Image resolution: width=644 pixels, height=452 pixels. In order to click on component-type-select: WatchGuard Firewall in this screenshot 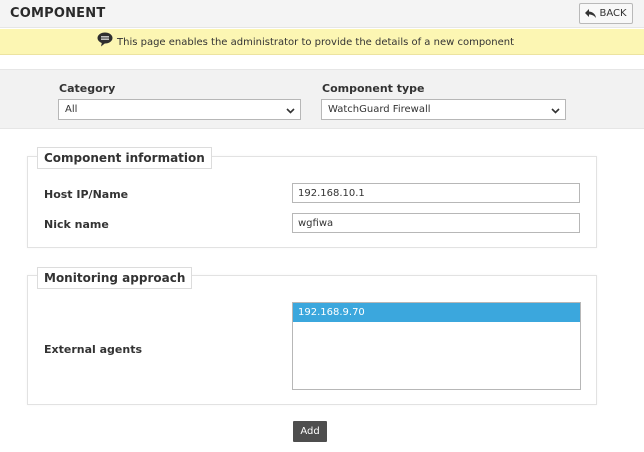, I will do `click(443, 109)`.